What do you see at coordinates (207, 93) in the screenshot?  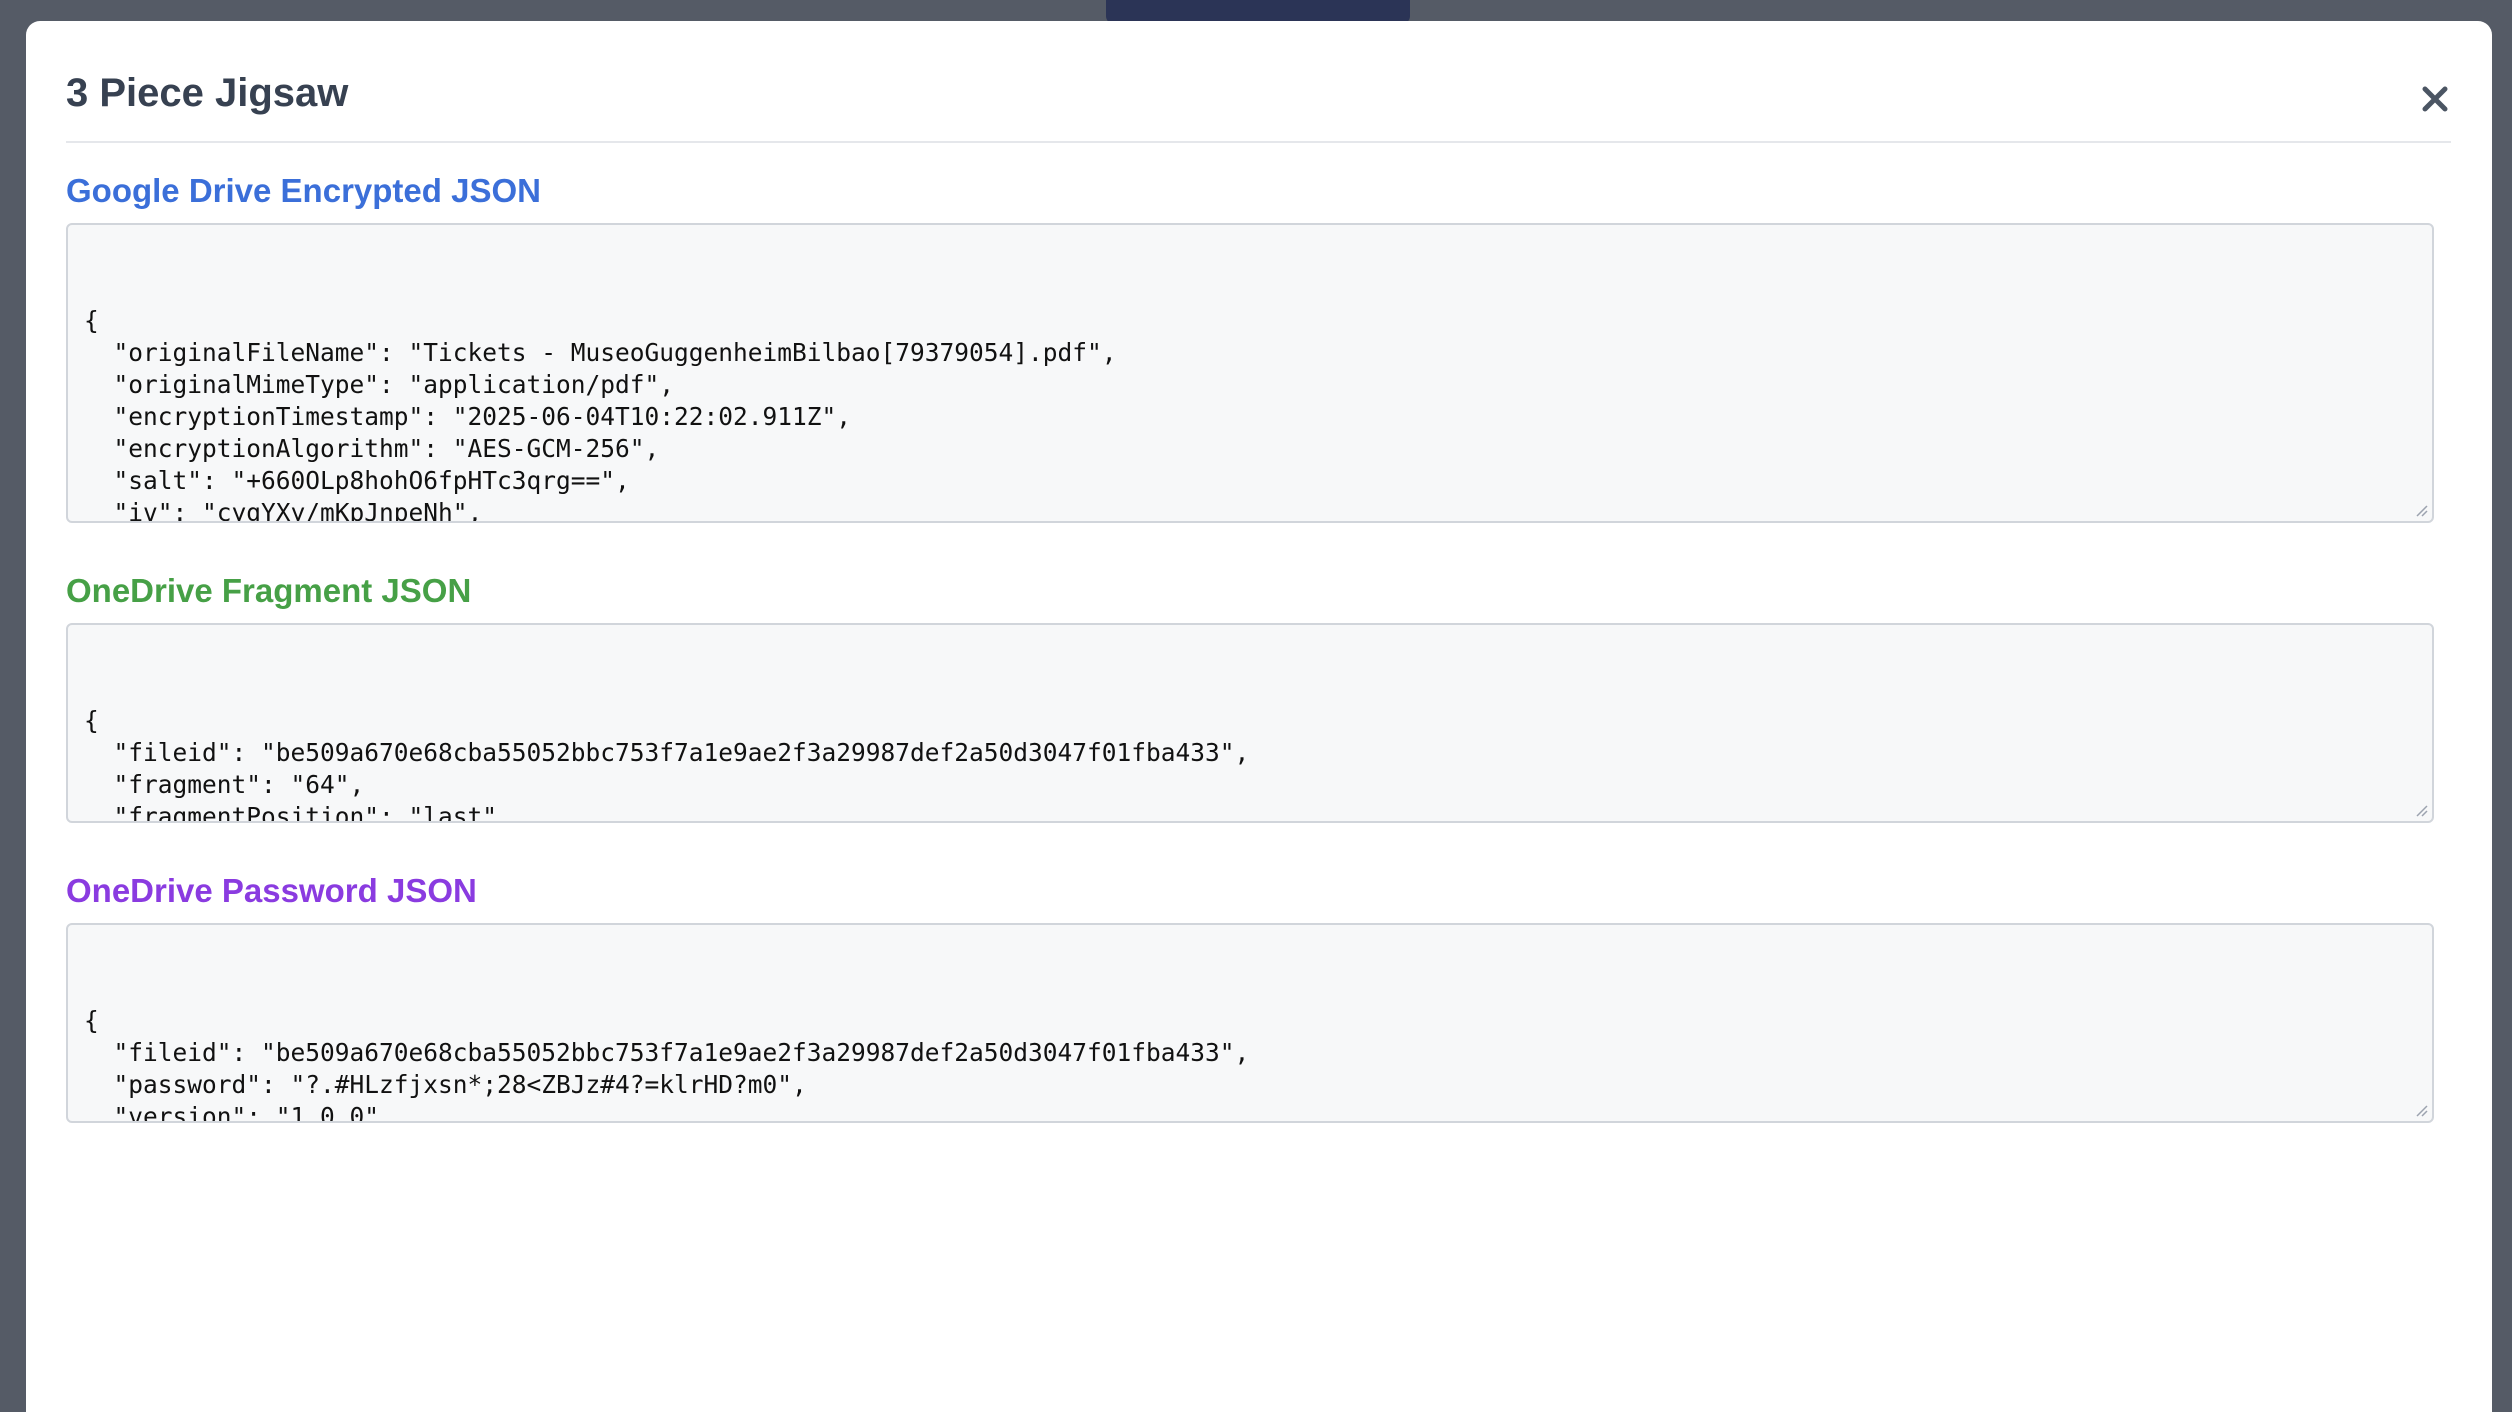 I see `modal-title: 3 Piece Jigsaw` at bounding box center [207, 93].